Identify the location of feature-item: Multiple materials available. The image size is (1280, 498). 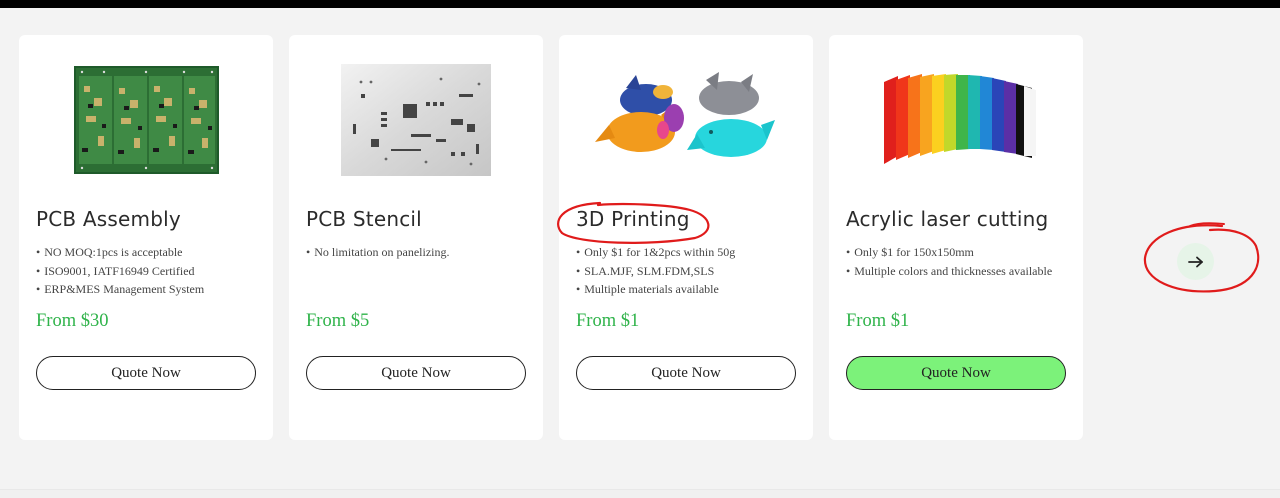
(655, 289).